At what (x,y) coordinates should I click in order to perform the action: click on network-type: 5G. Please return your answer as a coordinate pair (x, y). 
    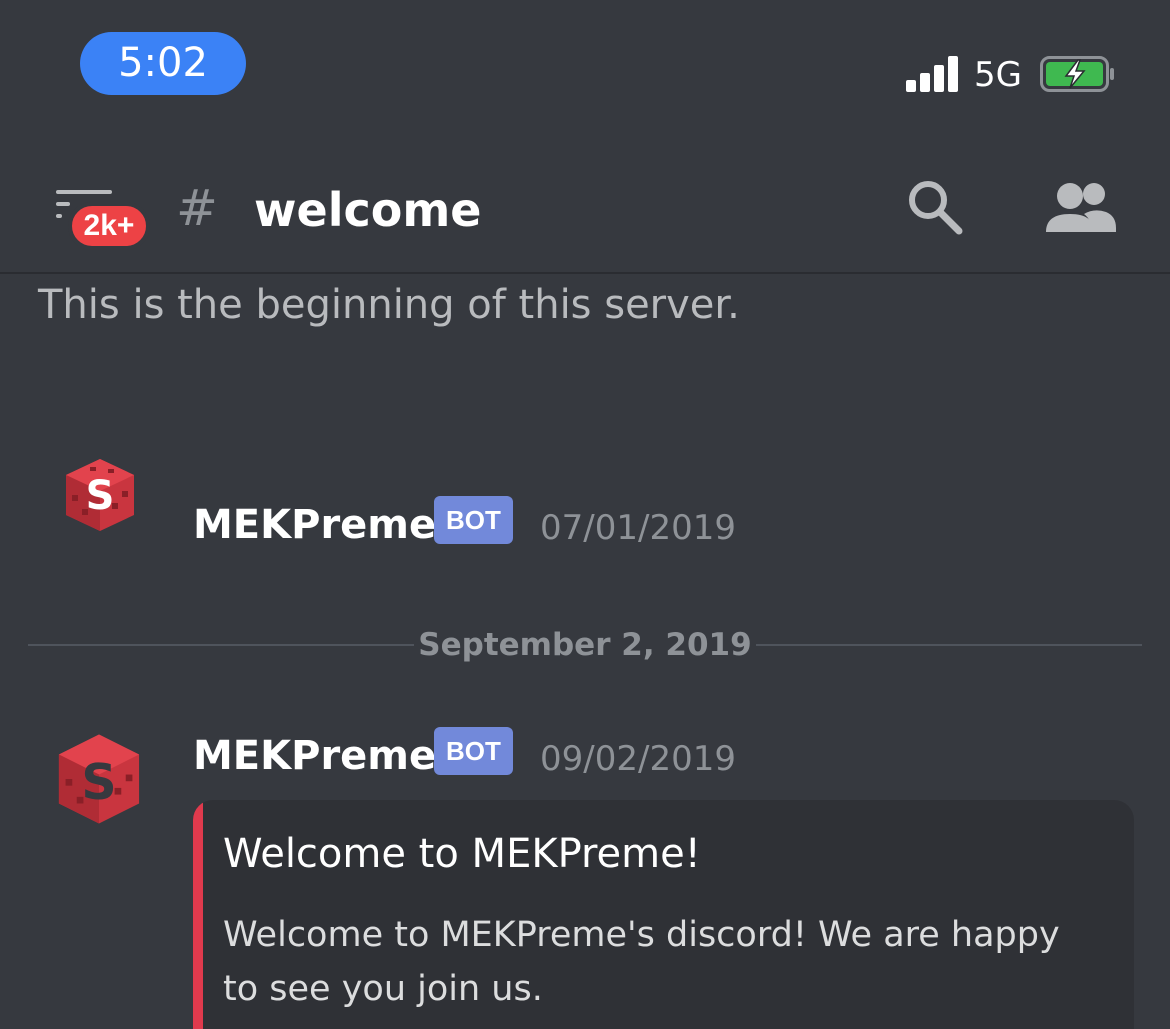
    Looking at the image, I should click on (998, 75).